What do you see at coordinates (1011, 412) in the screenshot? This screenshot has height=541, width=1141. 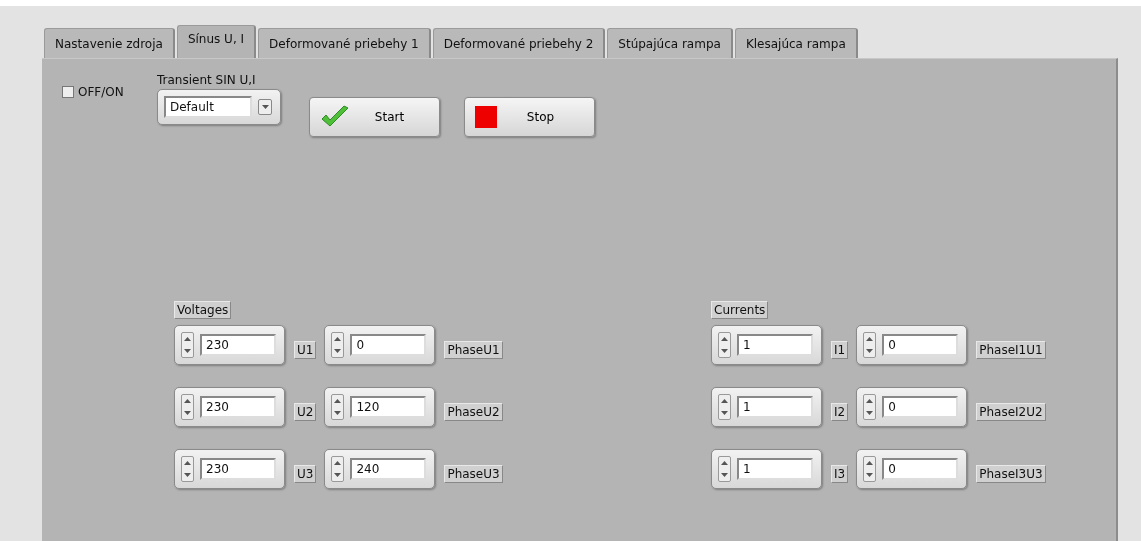 I see `field-label: PhaseI2U2` at bounding box center [1011, 412].